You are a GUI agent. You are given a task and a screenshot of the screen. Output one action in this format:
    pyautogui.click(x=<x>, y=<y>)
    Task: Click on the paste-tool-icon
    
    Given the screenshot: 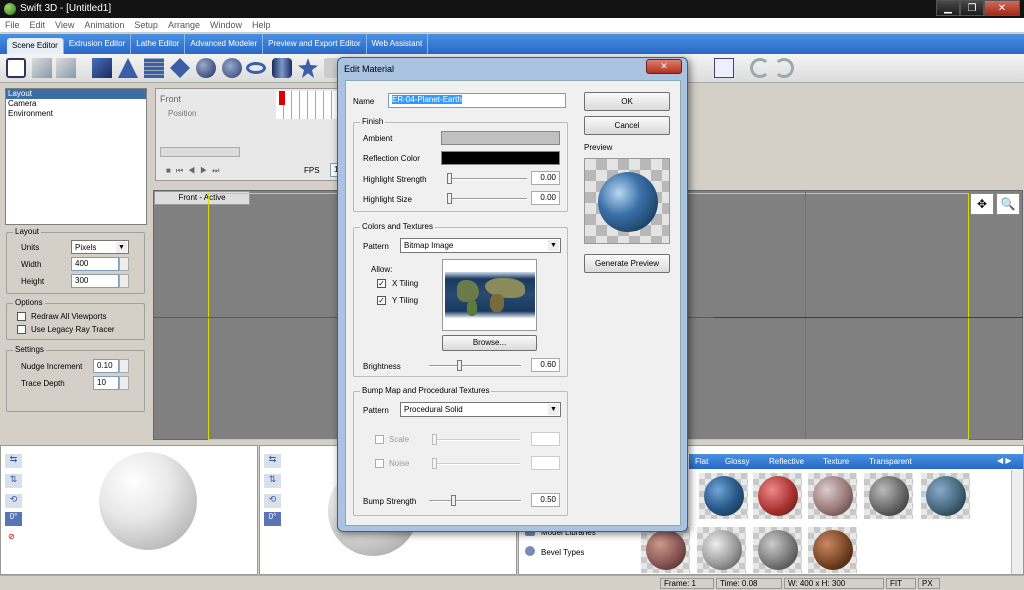 What is the action you would take?
    pyautogui.click(x=66, y=68)
    